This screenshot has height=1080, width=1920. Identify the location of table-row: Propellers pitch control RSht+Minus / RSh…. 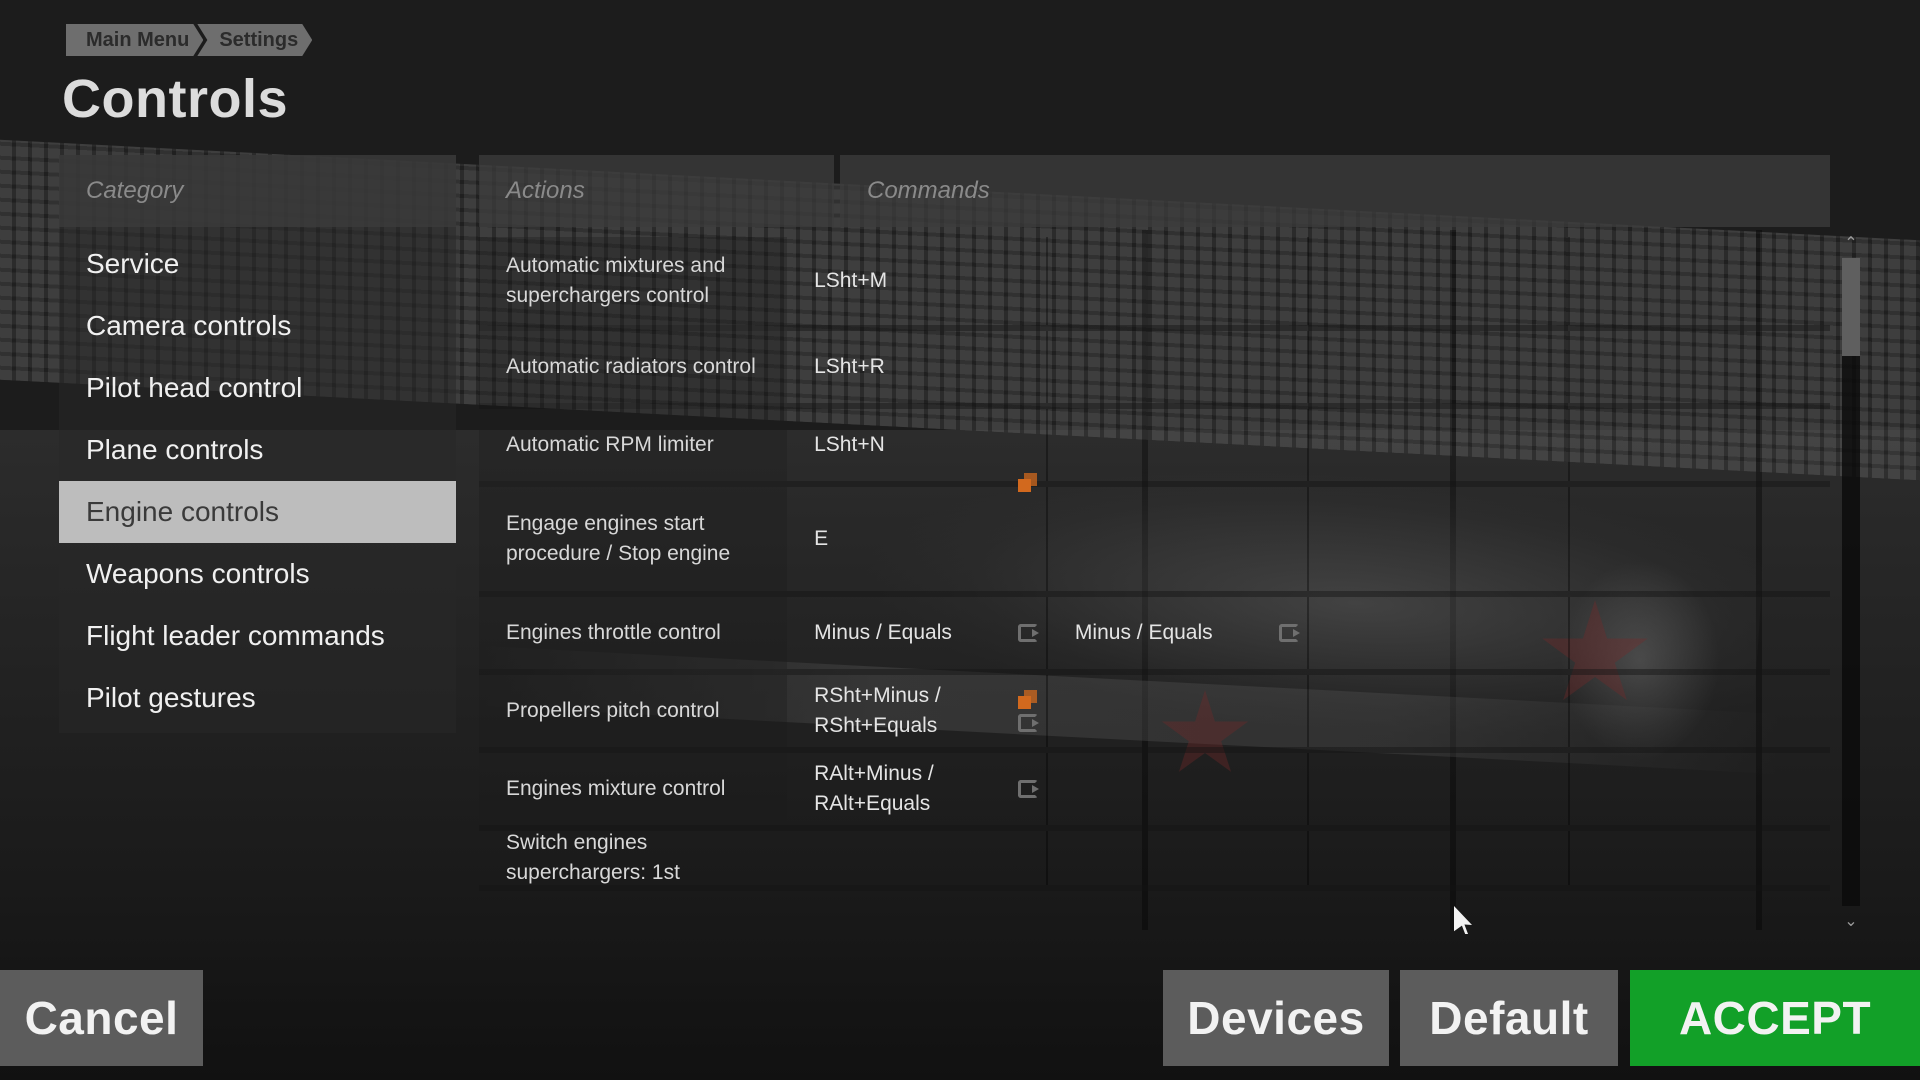
(1154, 714).